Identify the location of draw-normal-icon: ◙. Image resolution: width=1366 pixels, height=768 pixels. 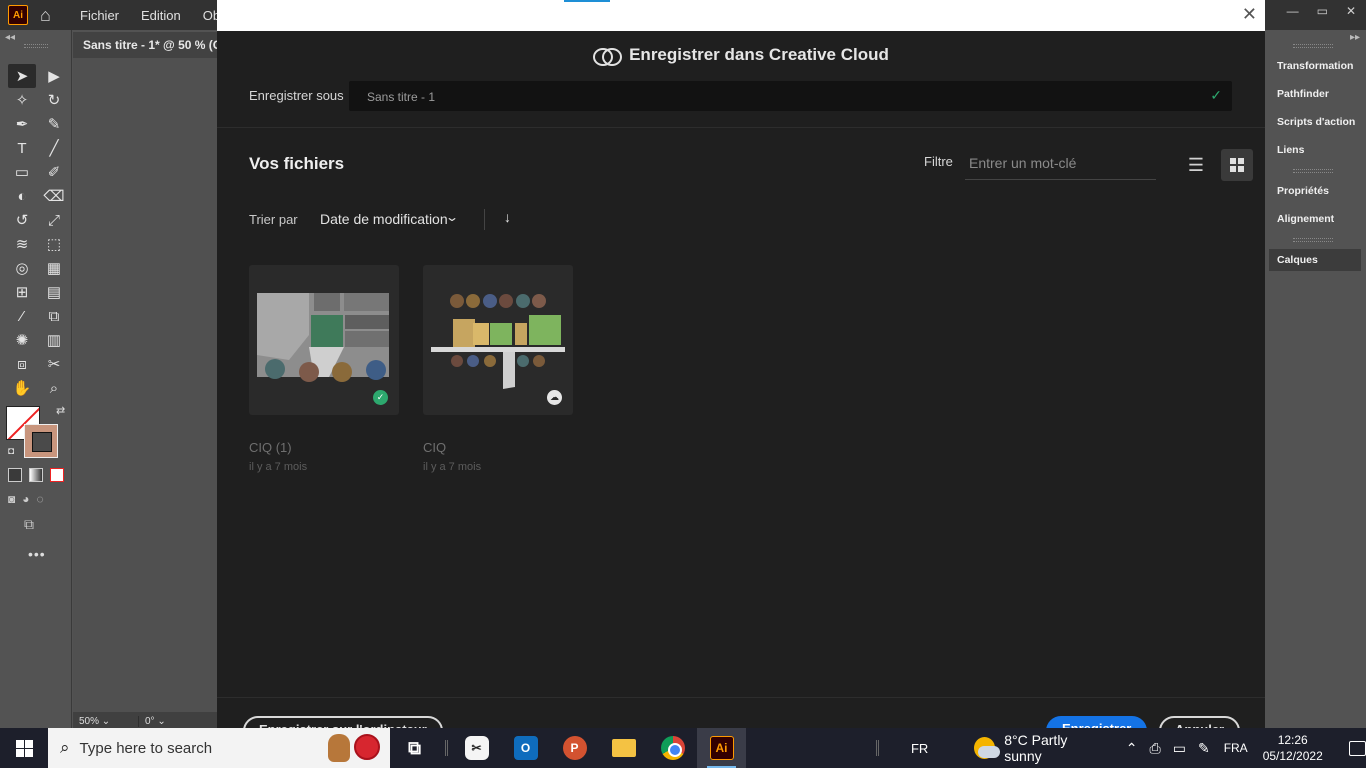
(11, 499).